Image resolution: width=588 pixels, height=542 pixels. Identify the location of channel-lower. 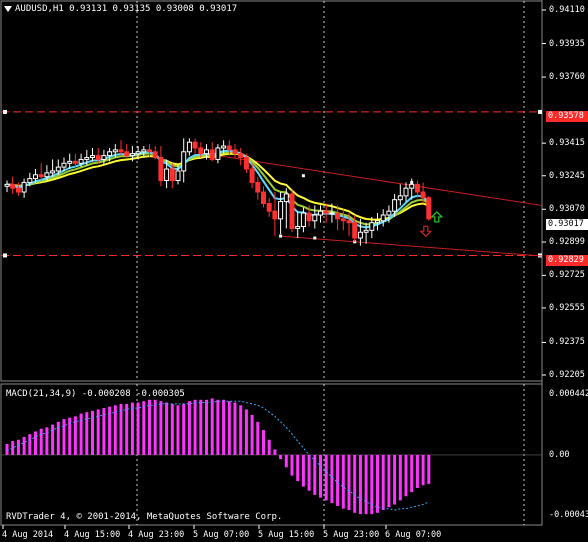
(411, 246).